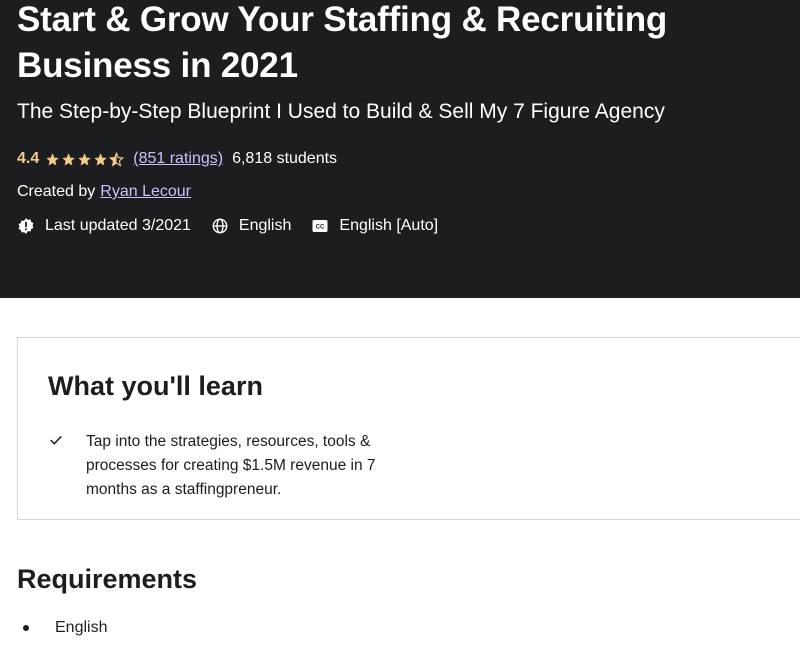  What do you see at coordinates (155, 386) in the screenshot?
I see `learn-section-title: What you'll learn` at bounding box center [155, 386].